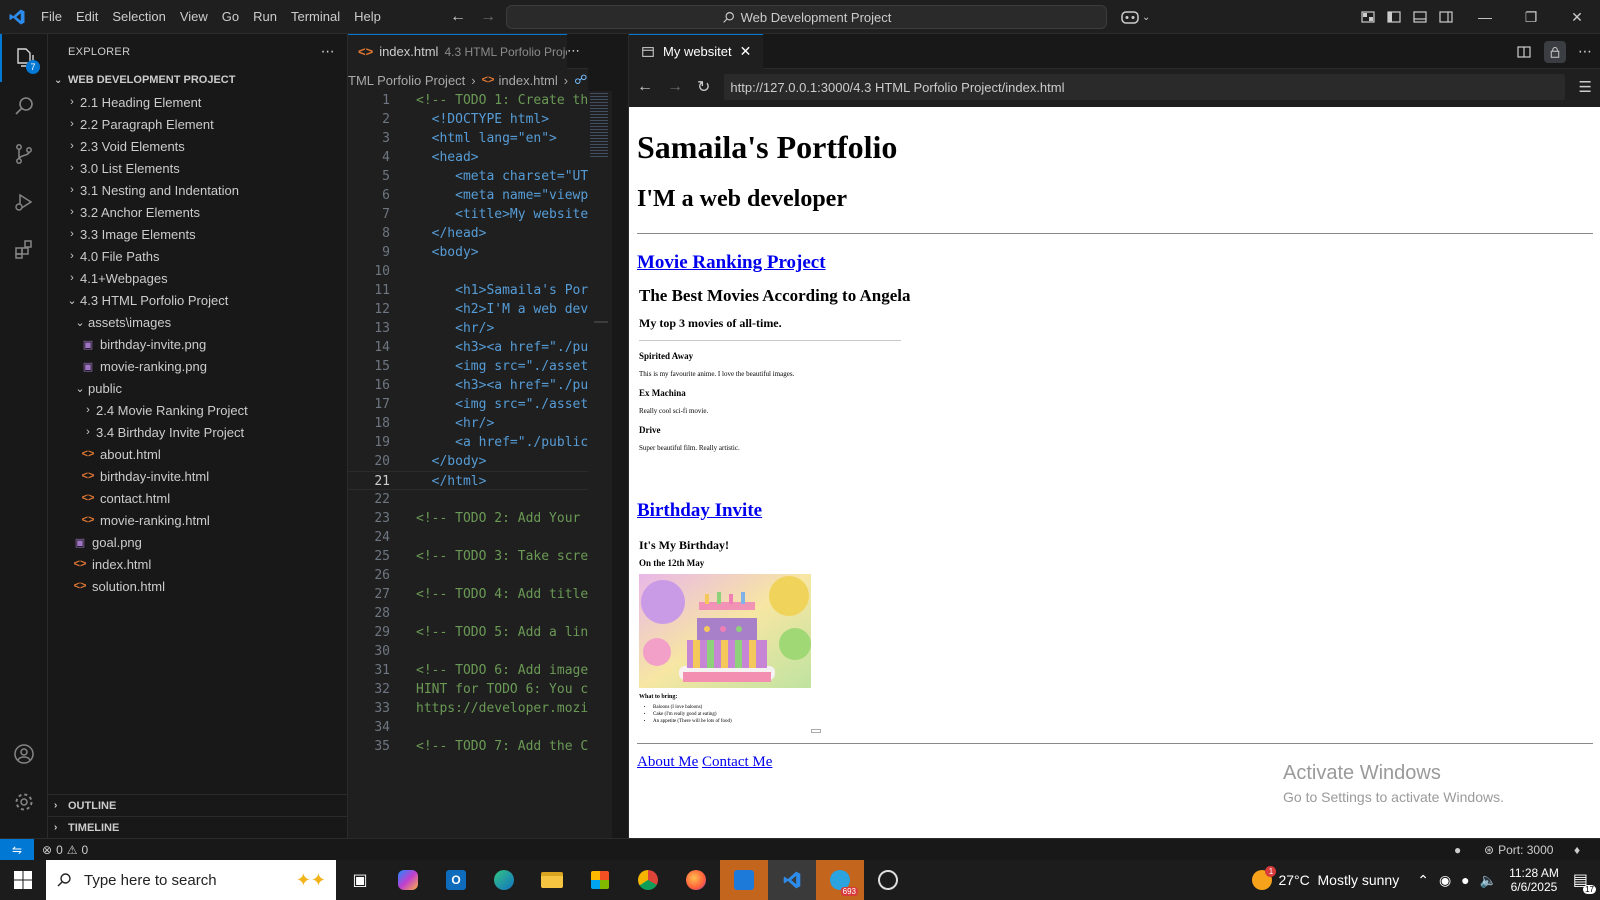 This screenshot has width=1600, height=900. What do you see at coordinates (197, 432) in the screenshot?
I see `folder-item: › 3.4 Birthday Invite Project` at bounding box center [197, 432].